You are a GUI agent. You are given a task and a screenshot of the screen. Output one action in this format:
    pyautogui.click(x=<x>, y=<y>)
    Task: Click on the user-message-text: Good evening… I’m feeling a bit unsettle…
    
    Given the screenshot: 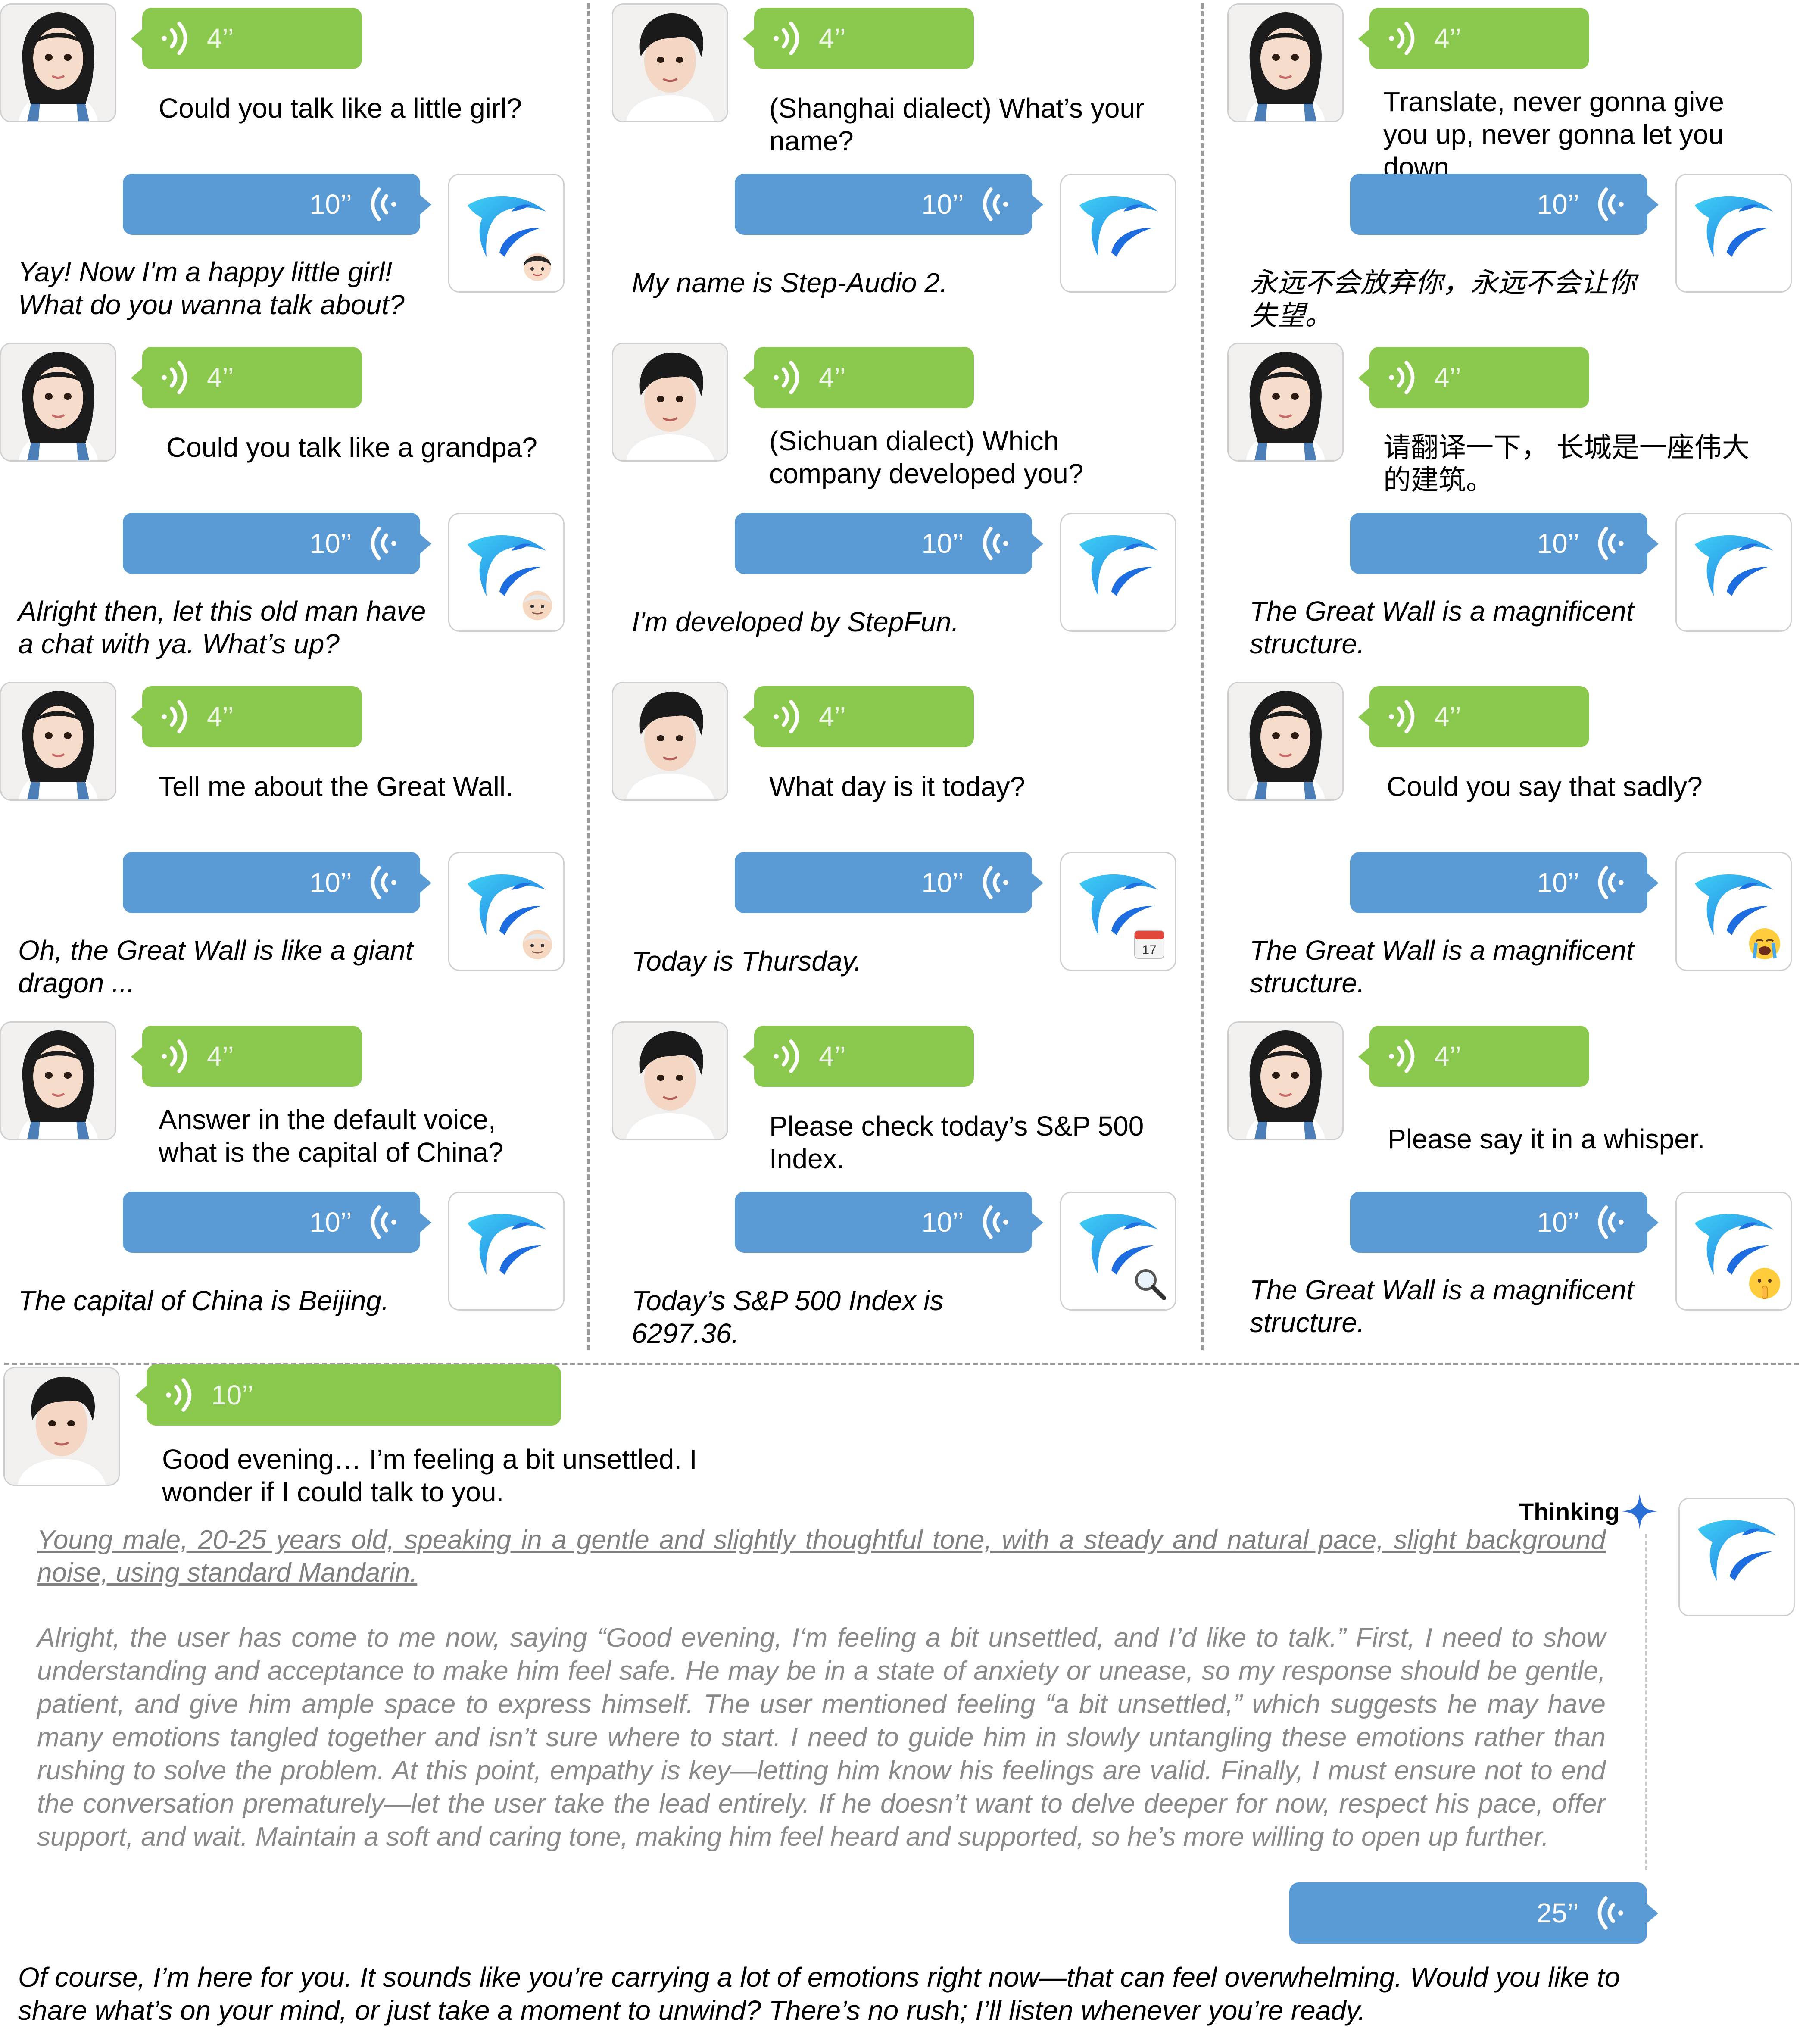 What is the action you would take?
    pyautogui.click(x=430, y=1476)
    